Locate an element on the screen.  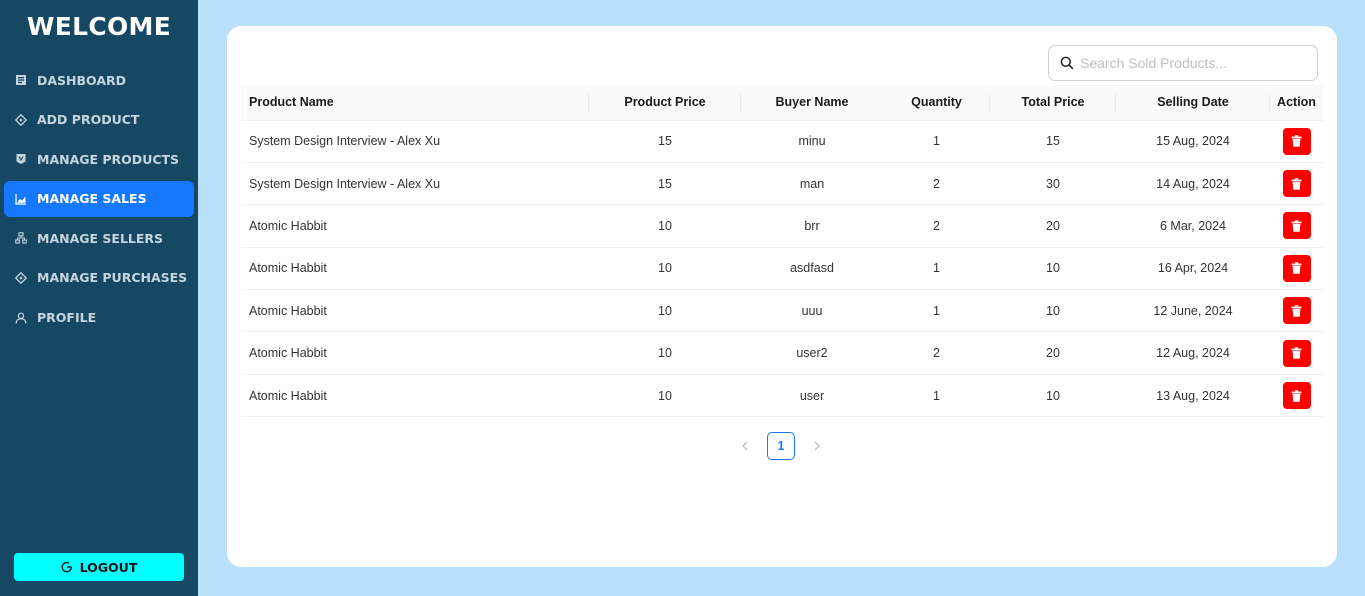
cell-buyer-name: user2 is located at coordinates (812, 353).